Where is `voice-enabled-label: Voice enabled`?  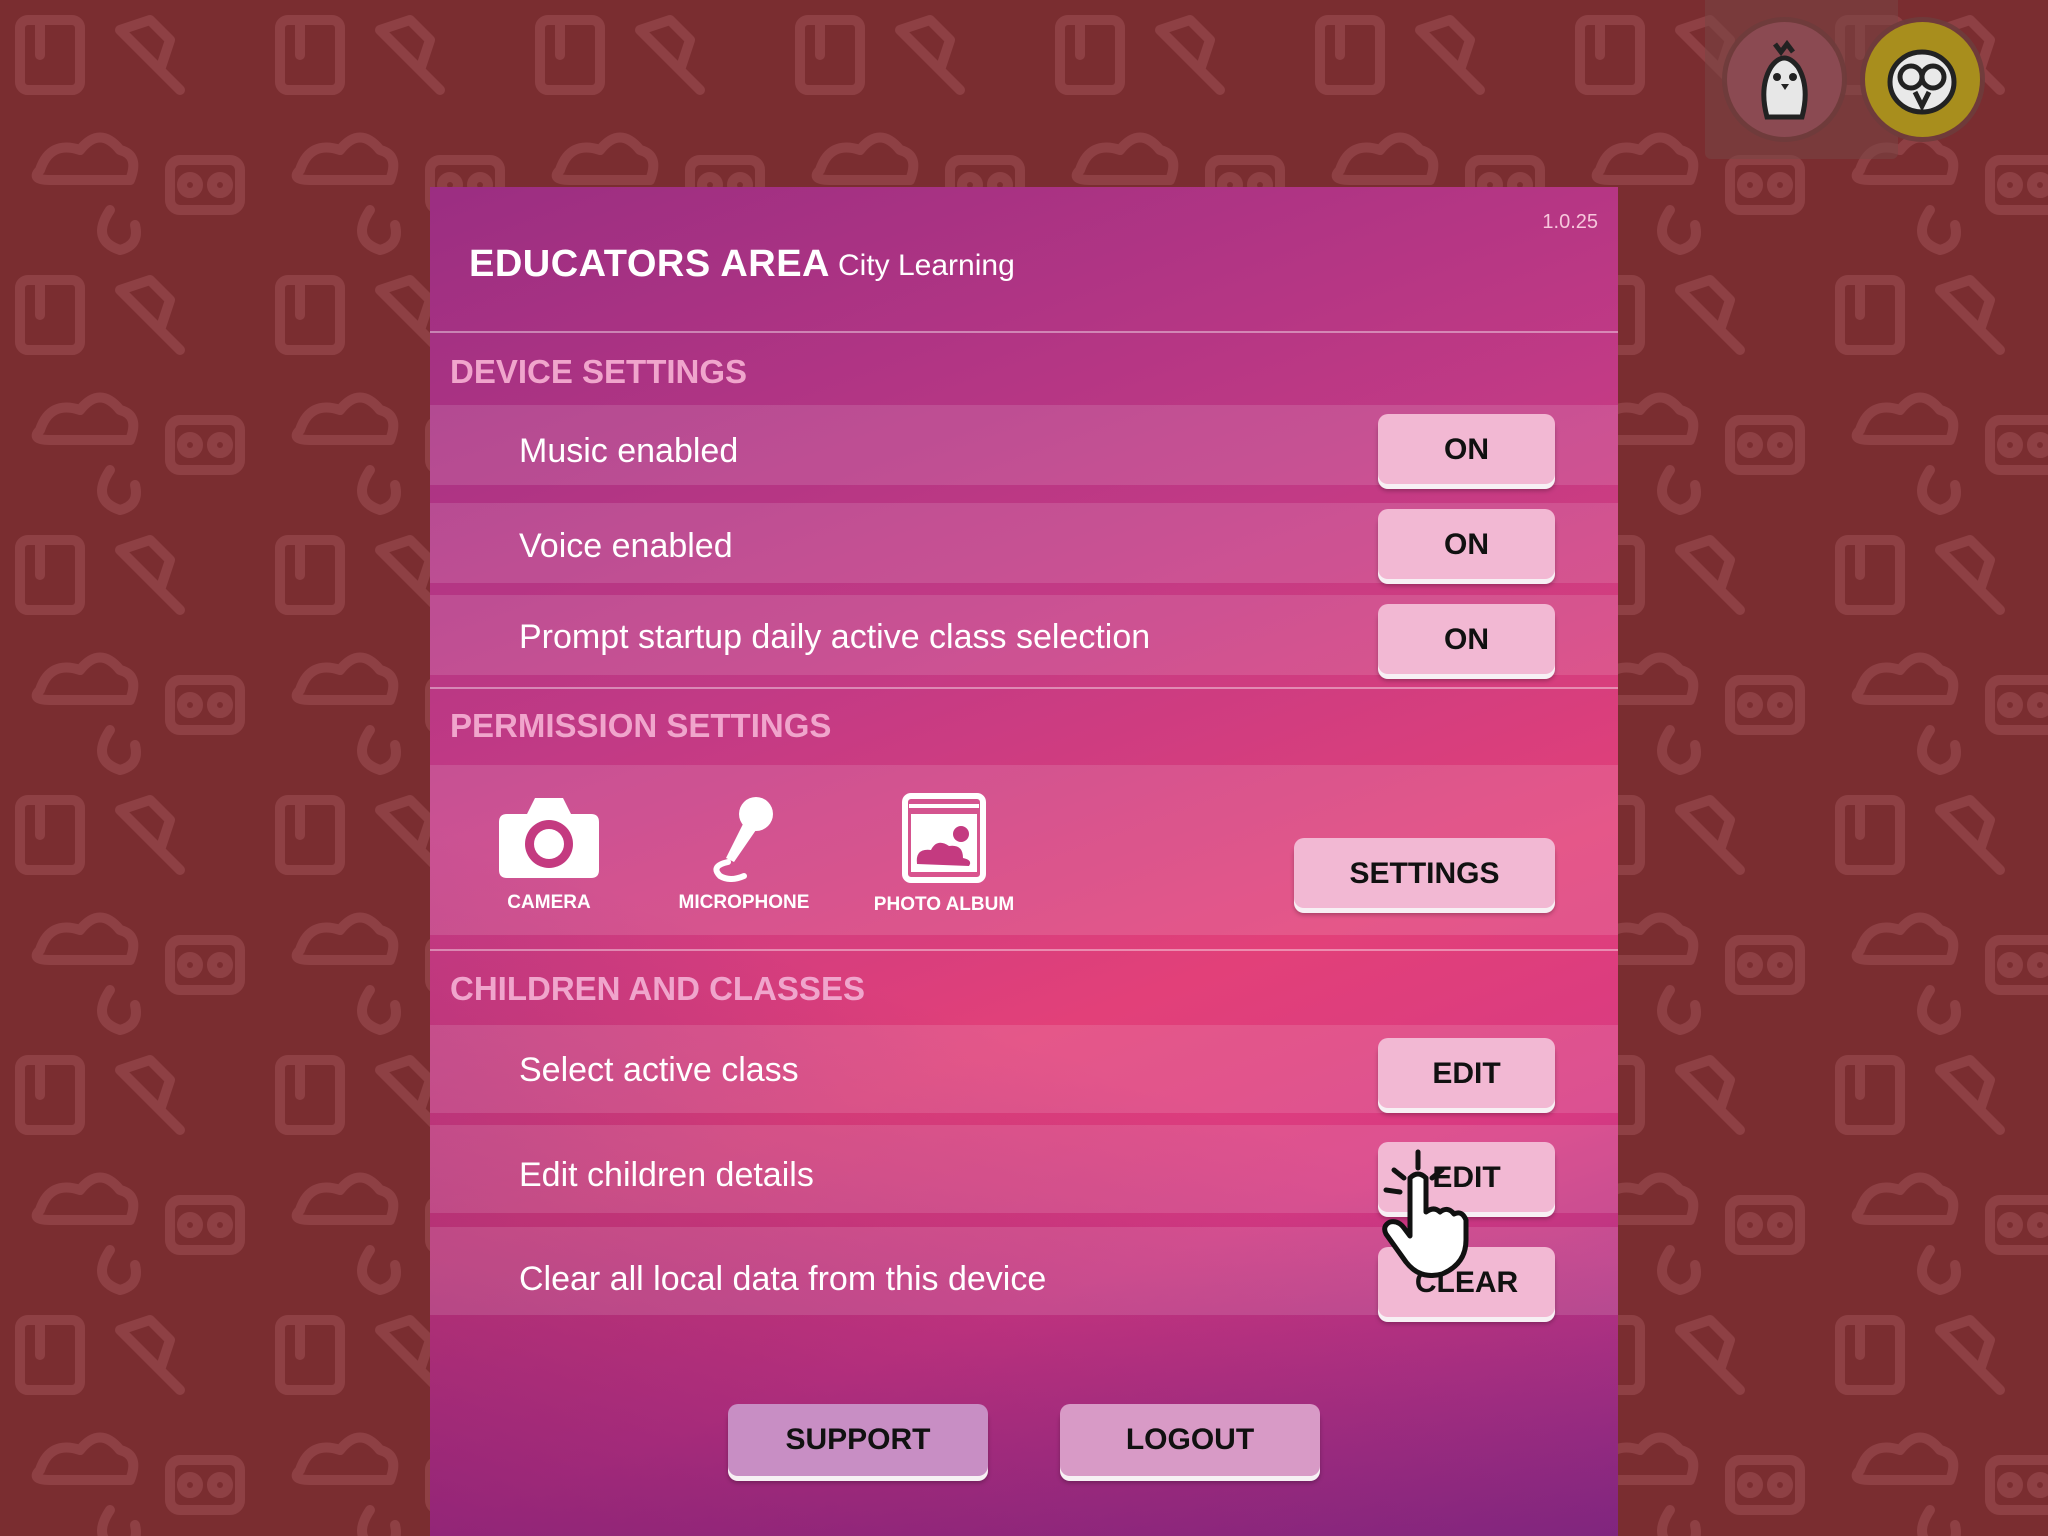
voice-enabled-label: Voice enabled is located at coordinates (626, 546).